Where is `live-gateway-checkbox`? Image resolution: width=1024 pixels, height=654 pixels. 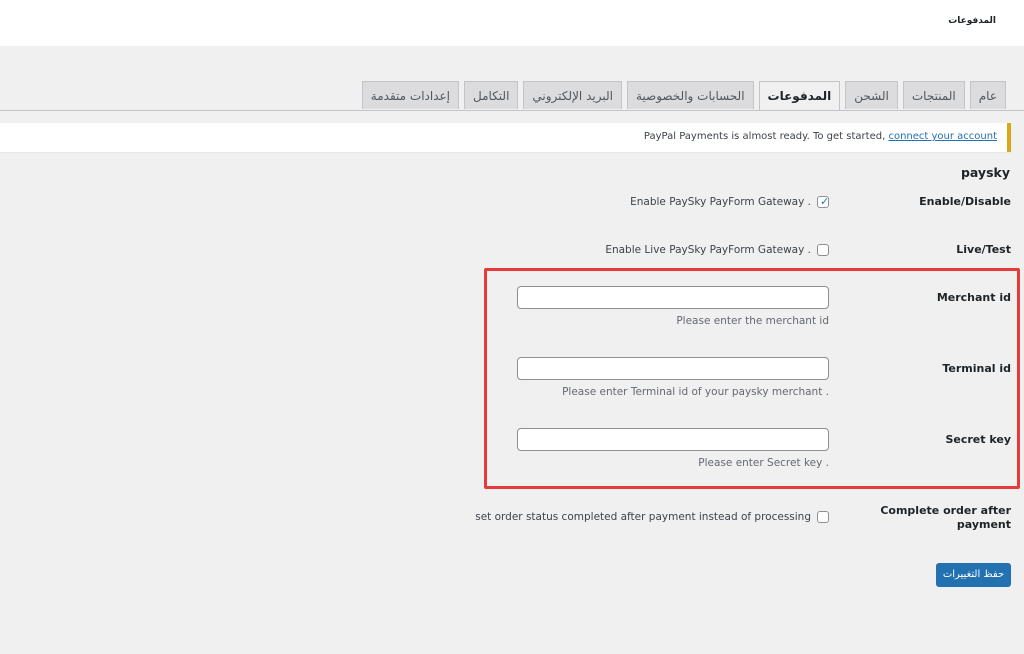 live-gateway-checkbox is located at coordinates (823, 250).